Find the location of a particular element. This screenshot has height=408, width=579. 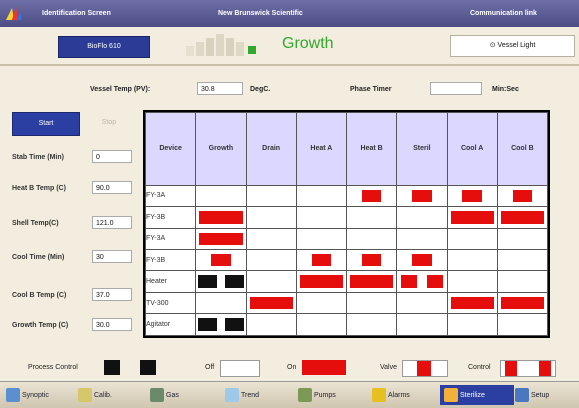

phase-bars-icon is located at coordinates (221, 45).